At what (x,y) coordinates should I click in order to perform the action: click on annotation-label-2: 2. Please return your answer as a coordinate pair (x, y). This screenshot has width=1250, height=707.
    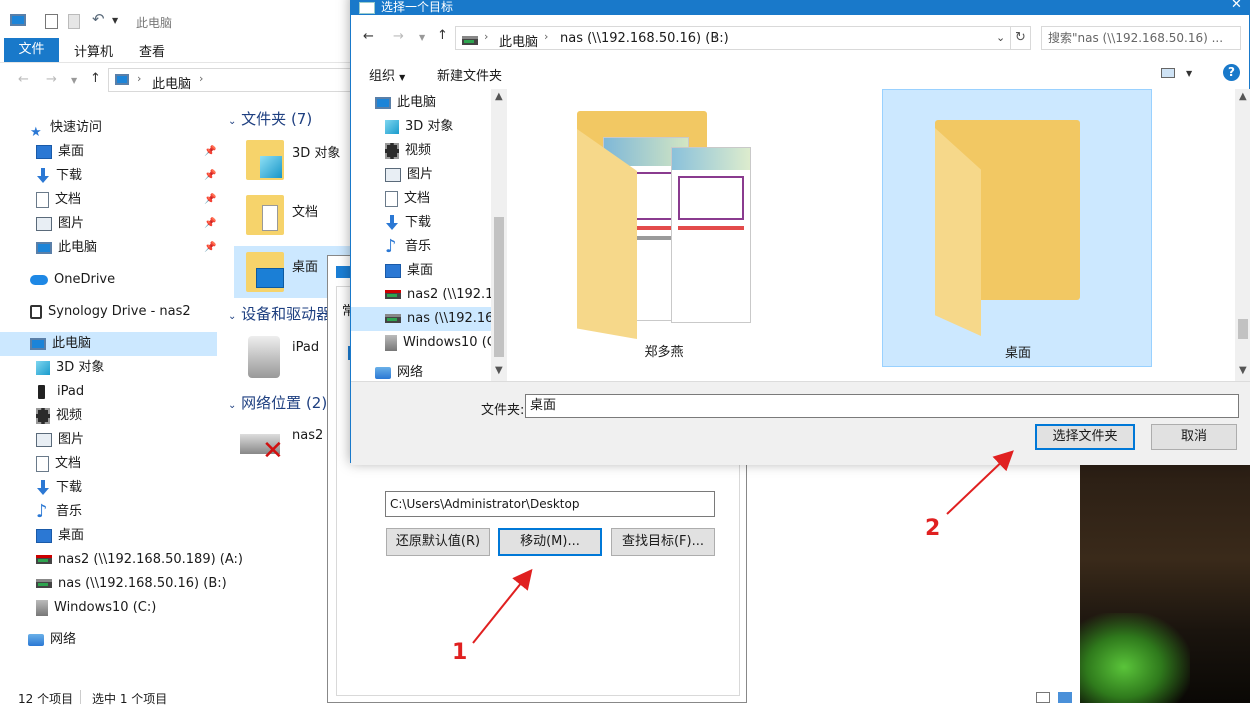
    Looking at the image, I should click on (933, 528).